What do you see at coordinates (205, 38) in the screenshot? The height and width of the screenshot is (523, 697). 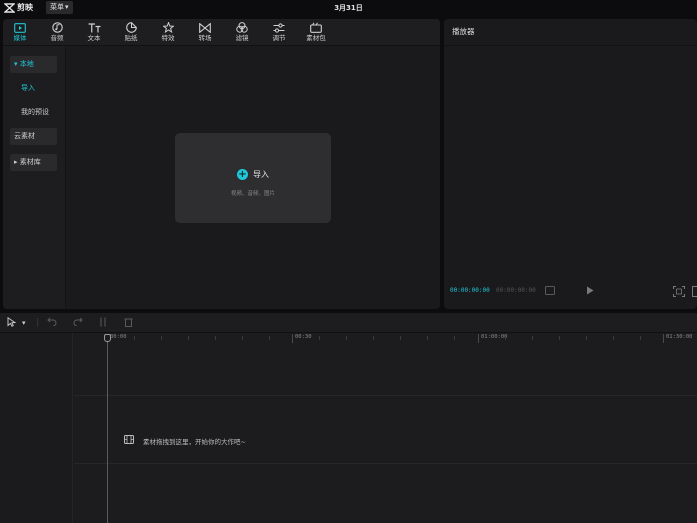 I see `tab-transition-label: 转场` at bounding box center [205, 38].